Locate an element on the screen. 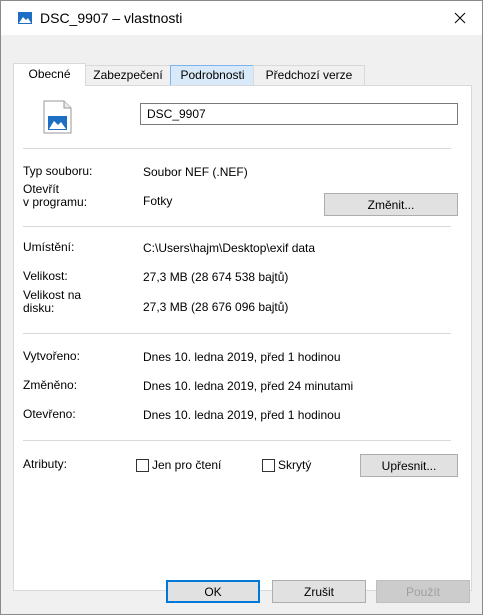 This screenshot has width=483, height=615. file-name-input is located at coordinates (299, 114).